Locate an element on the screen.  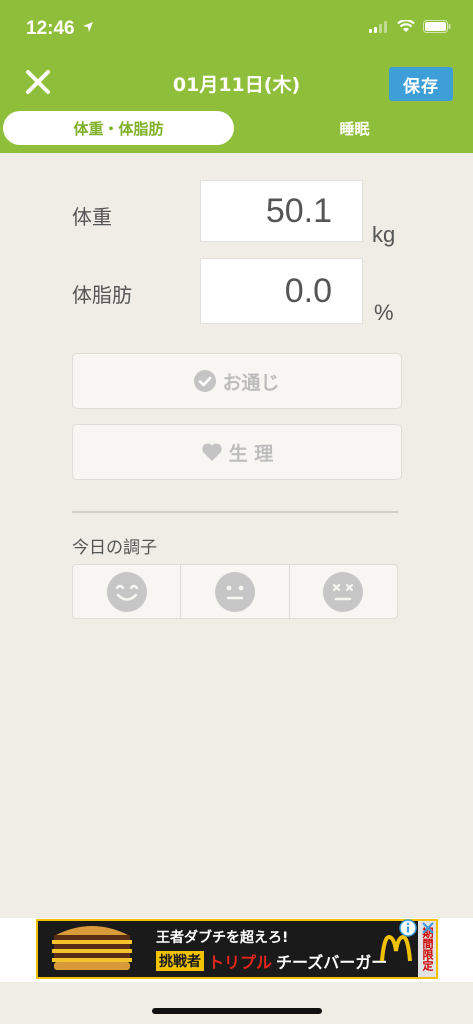
check-circle-icon is located at coordinates (205, 381).